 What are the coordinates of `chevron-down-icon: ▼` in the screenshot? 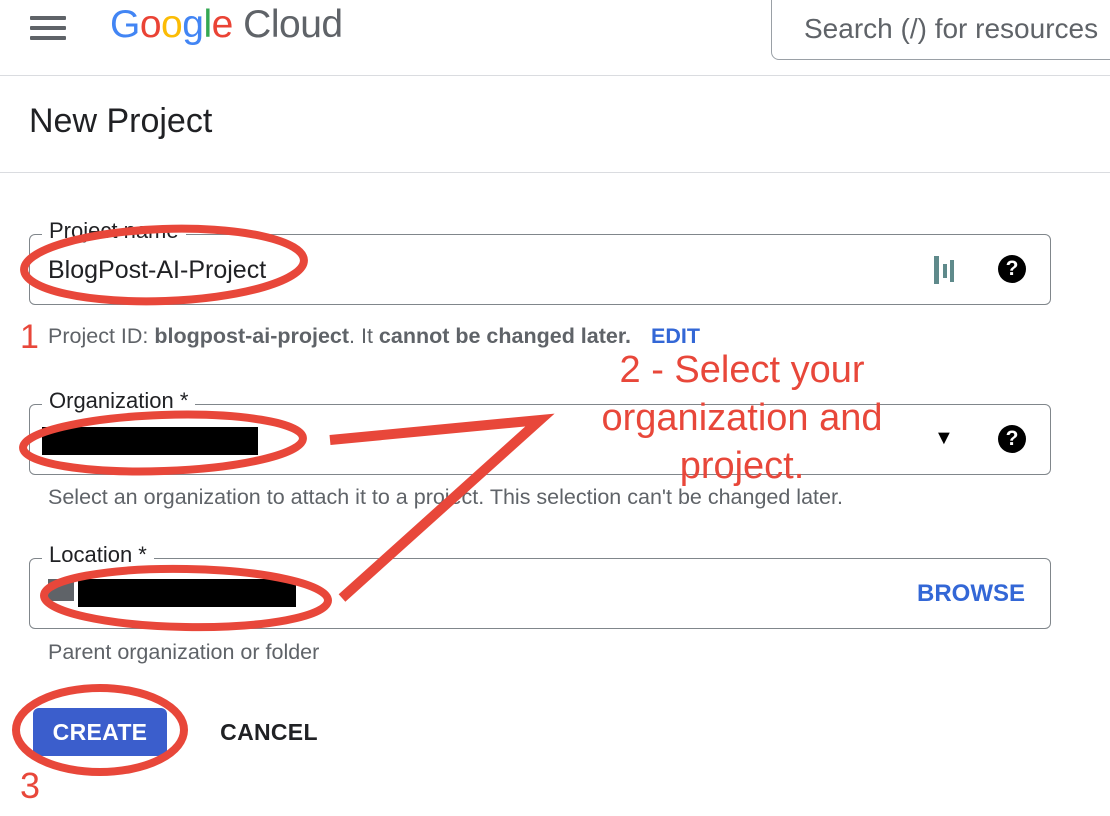 It's located at (944, 438).